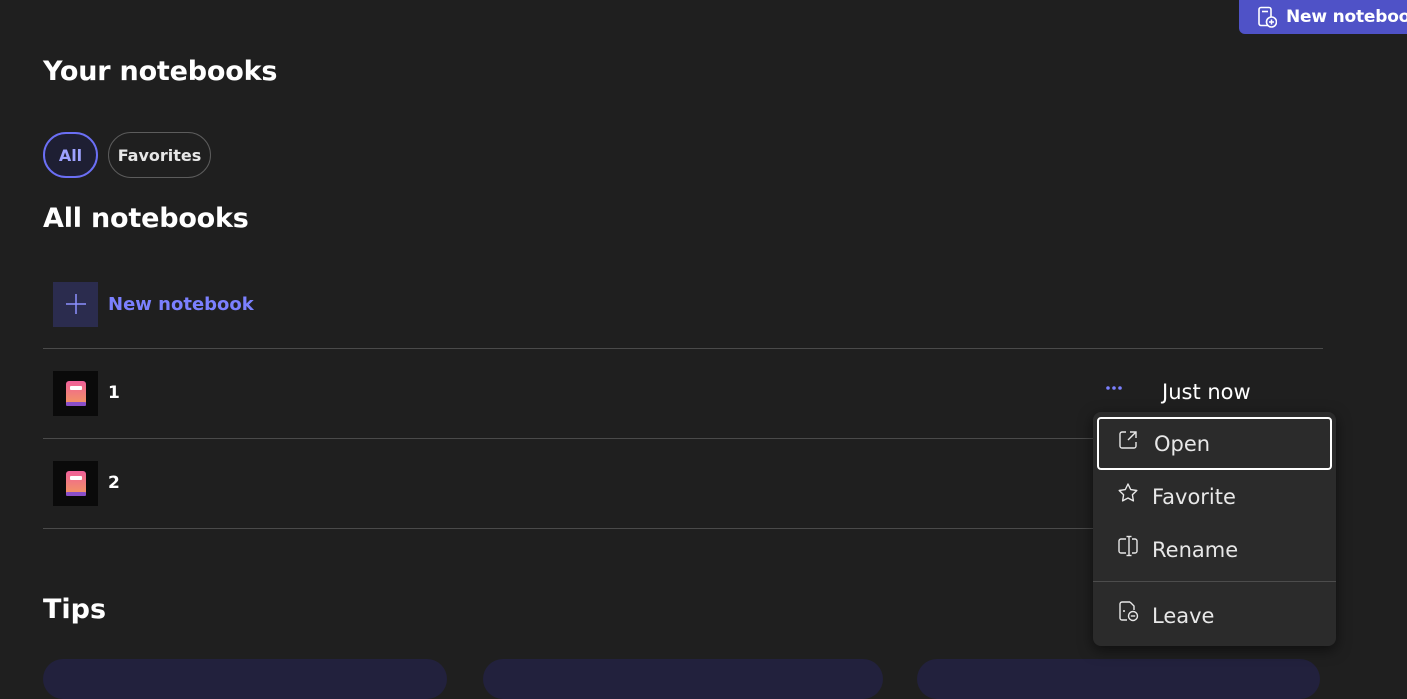  What do you see at coordinates (114, 393) in the screenshot?
I see `notebook-name: 1` at bounding box center [114, 393].